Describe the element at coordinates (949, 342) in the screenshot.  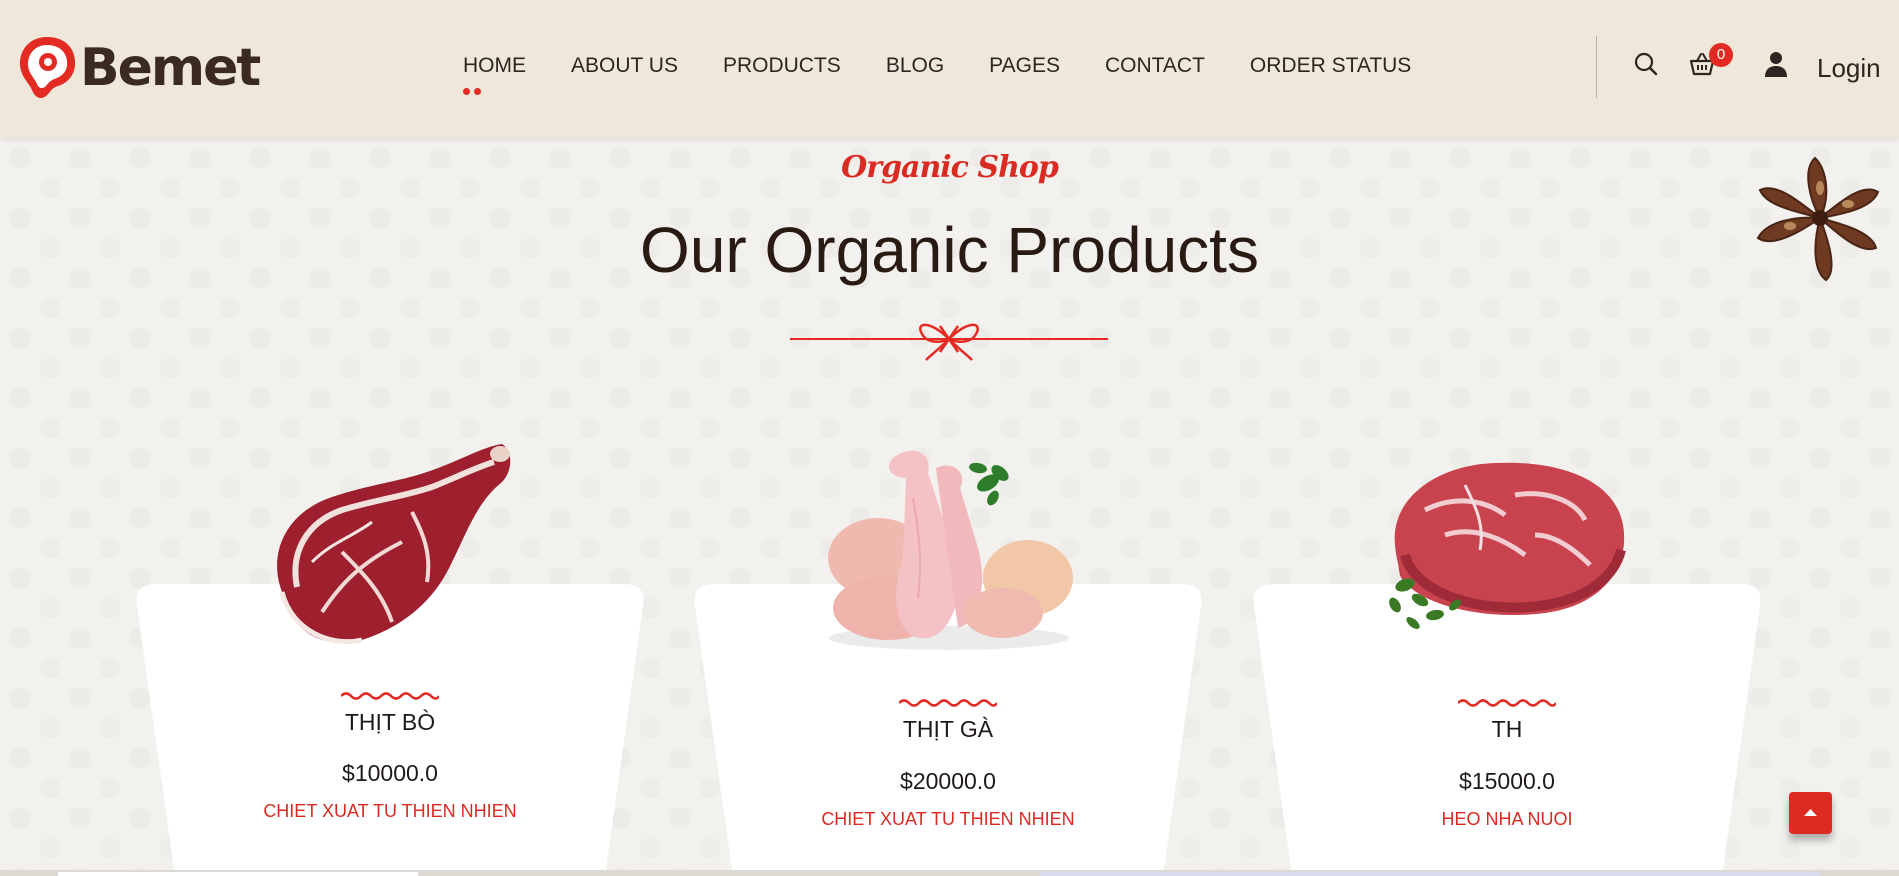
I see `ribbon-divider-icon` at that location.